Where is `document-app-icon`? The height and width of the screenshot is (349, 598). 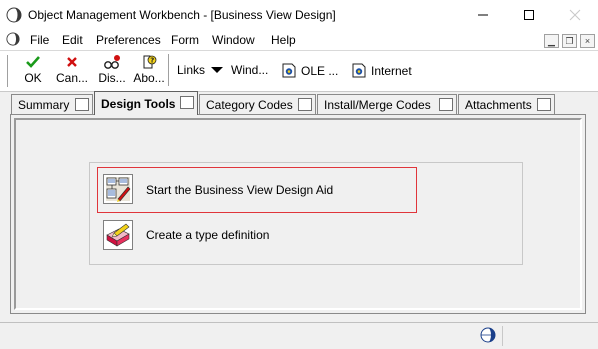 document-app-icon is located at coordinates (13, 39).